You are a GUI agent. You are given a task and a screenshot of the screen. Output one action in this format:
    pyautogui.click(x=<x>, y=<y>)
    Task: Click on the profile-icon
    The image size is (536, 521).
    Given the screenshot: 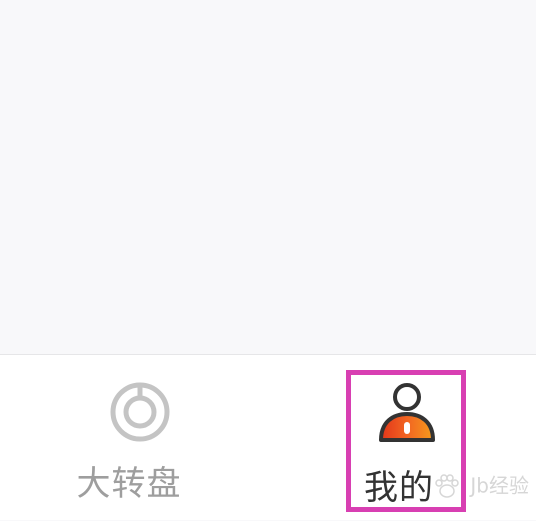 What is the action you would take?
    pyautogui.click(x=407, y=412)
    